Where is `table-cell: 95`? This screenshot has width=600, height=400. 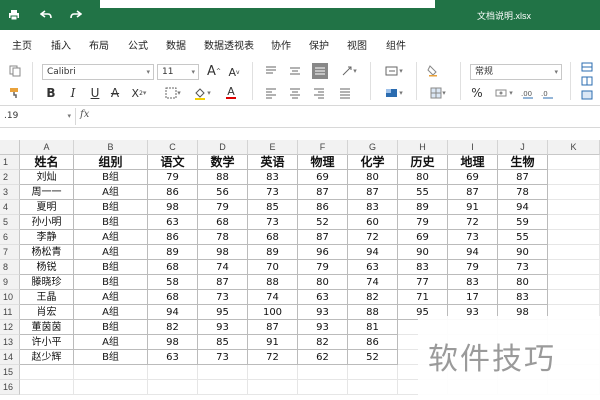 table-cell: 95 is located at coordinates (223, 312).